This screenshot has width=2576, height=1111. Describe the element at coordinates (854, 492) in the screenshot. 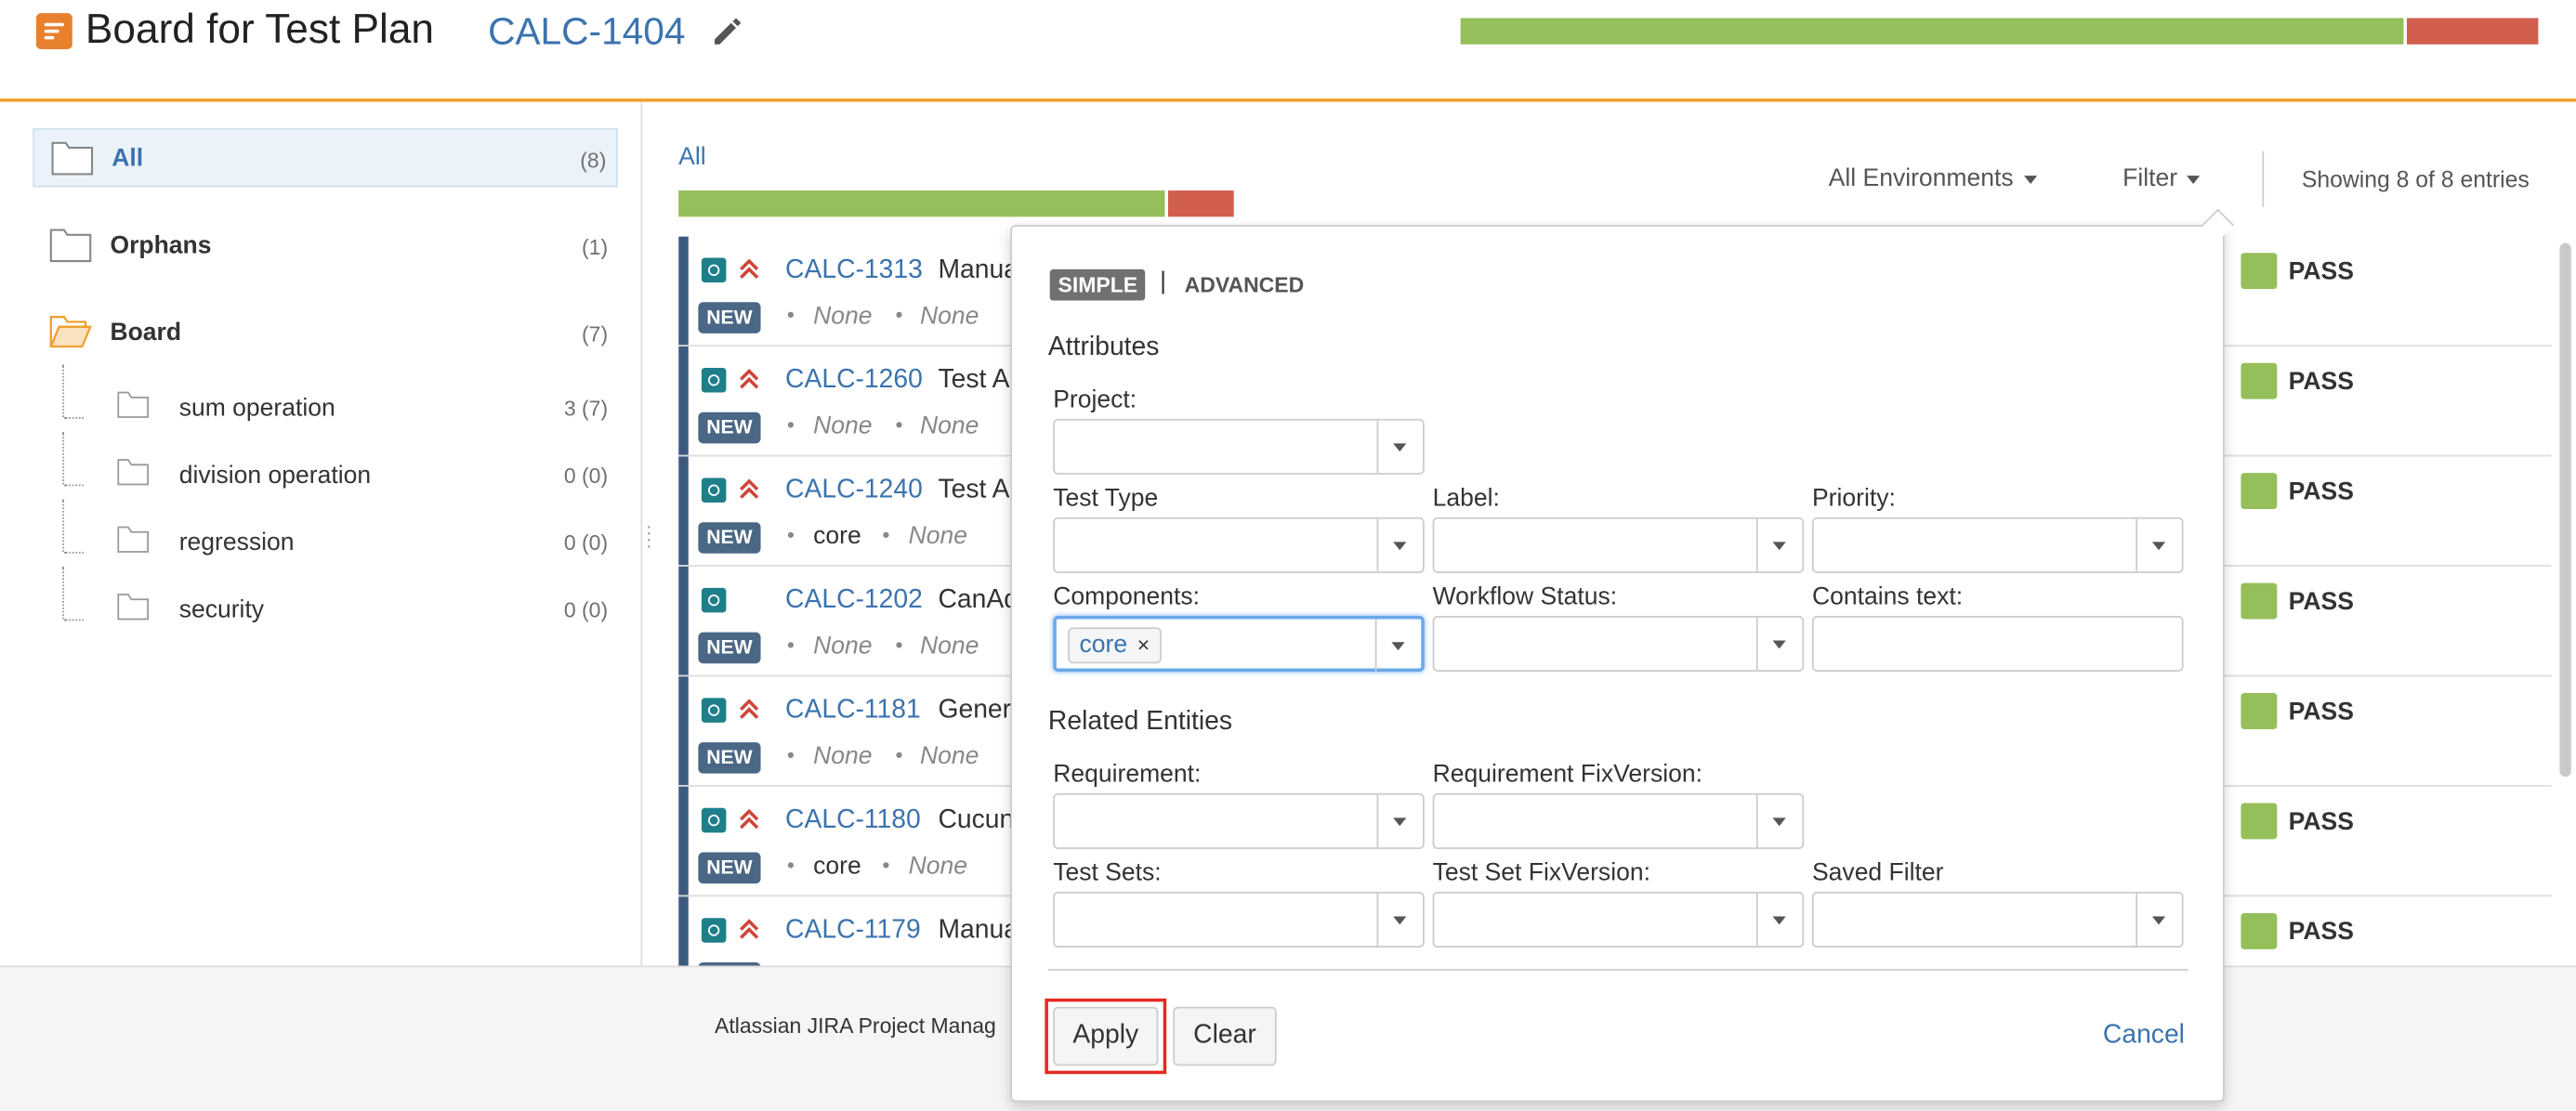

I see `test-key-link: CALC-1240` at that location.